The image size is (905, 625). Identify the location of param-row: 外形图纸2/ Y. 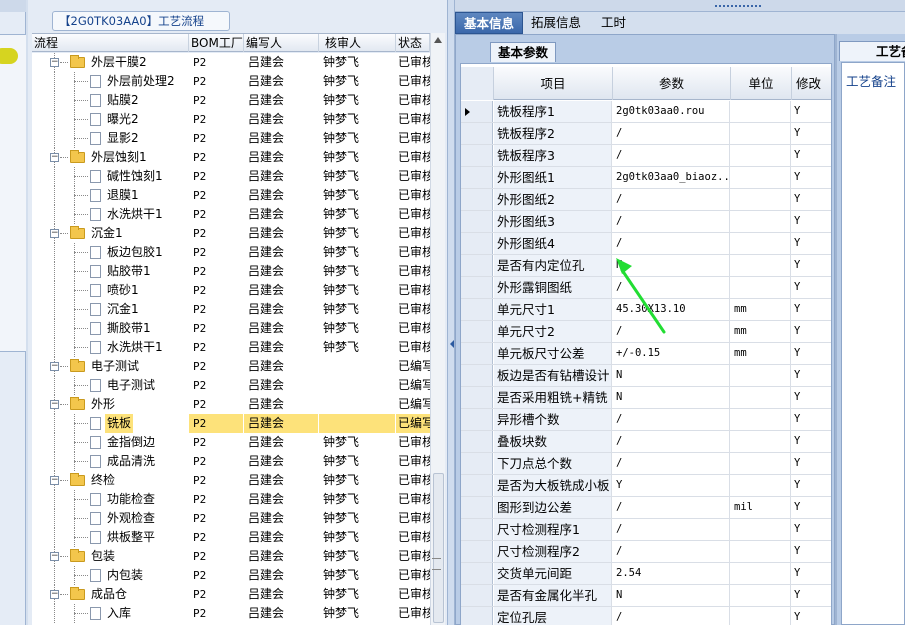
(646, 200).